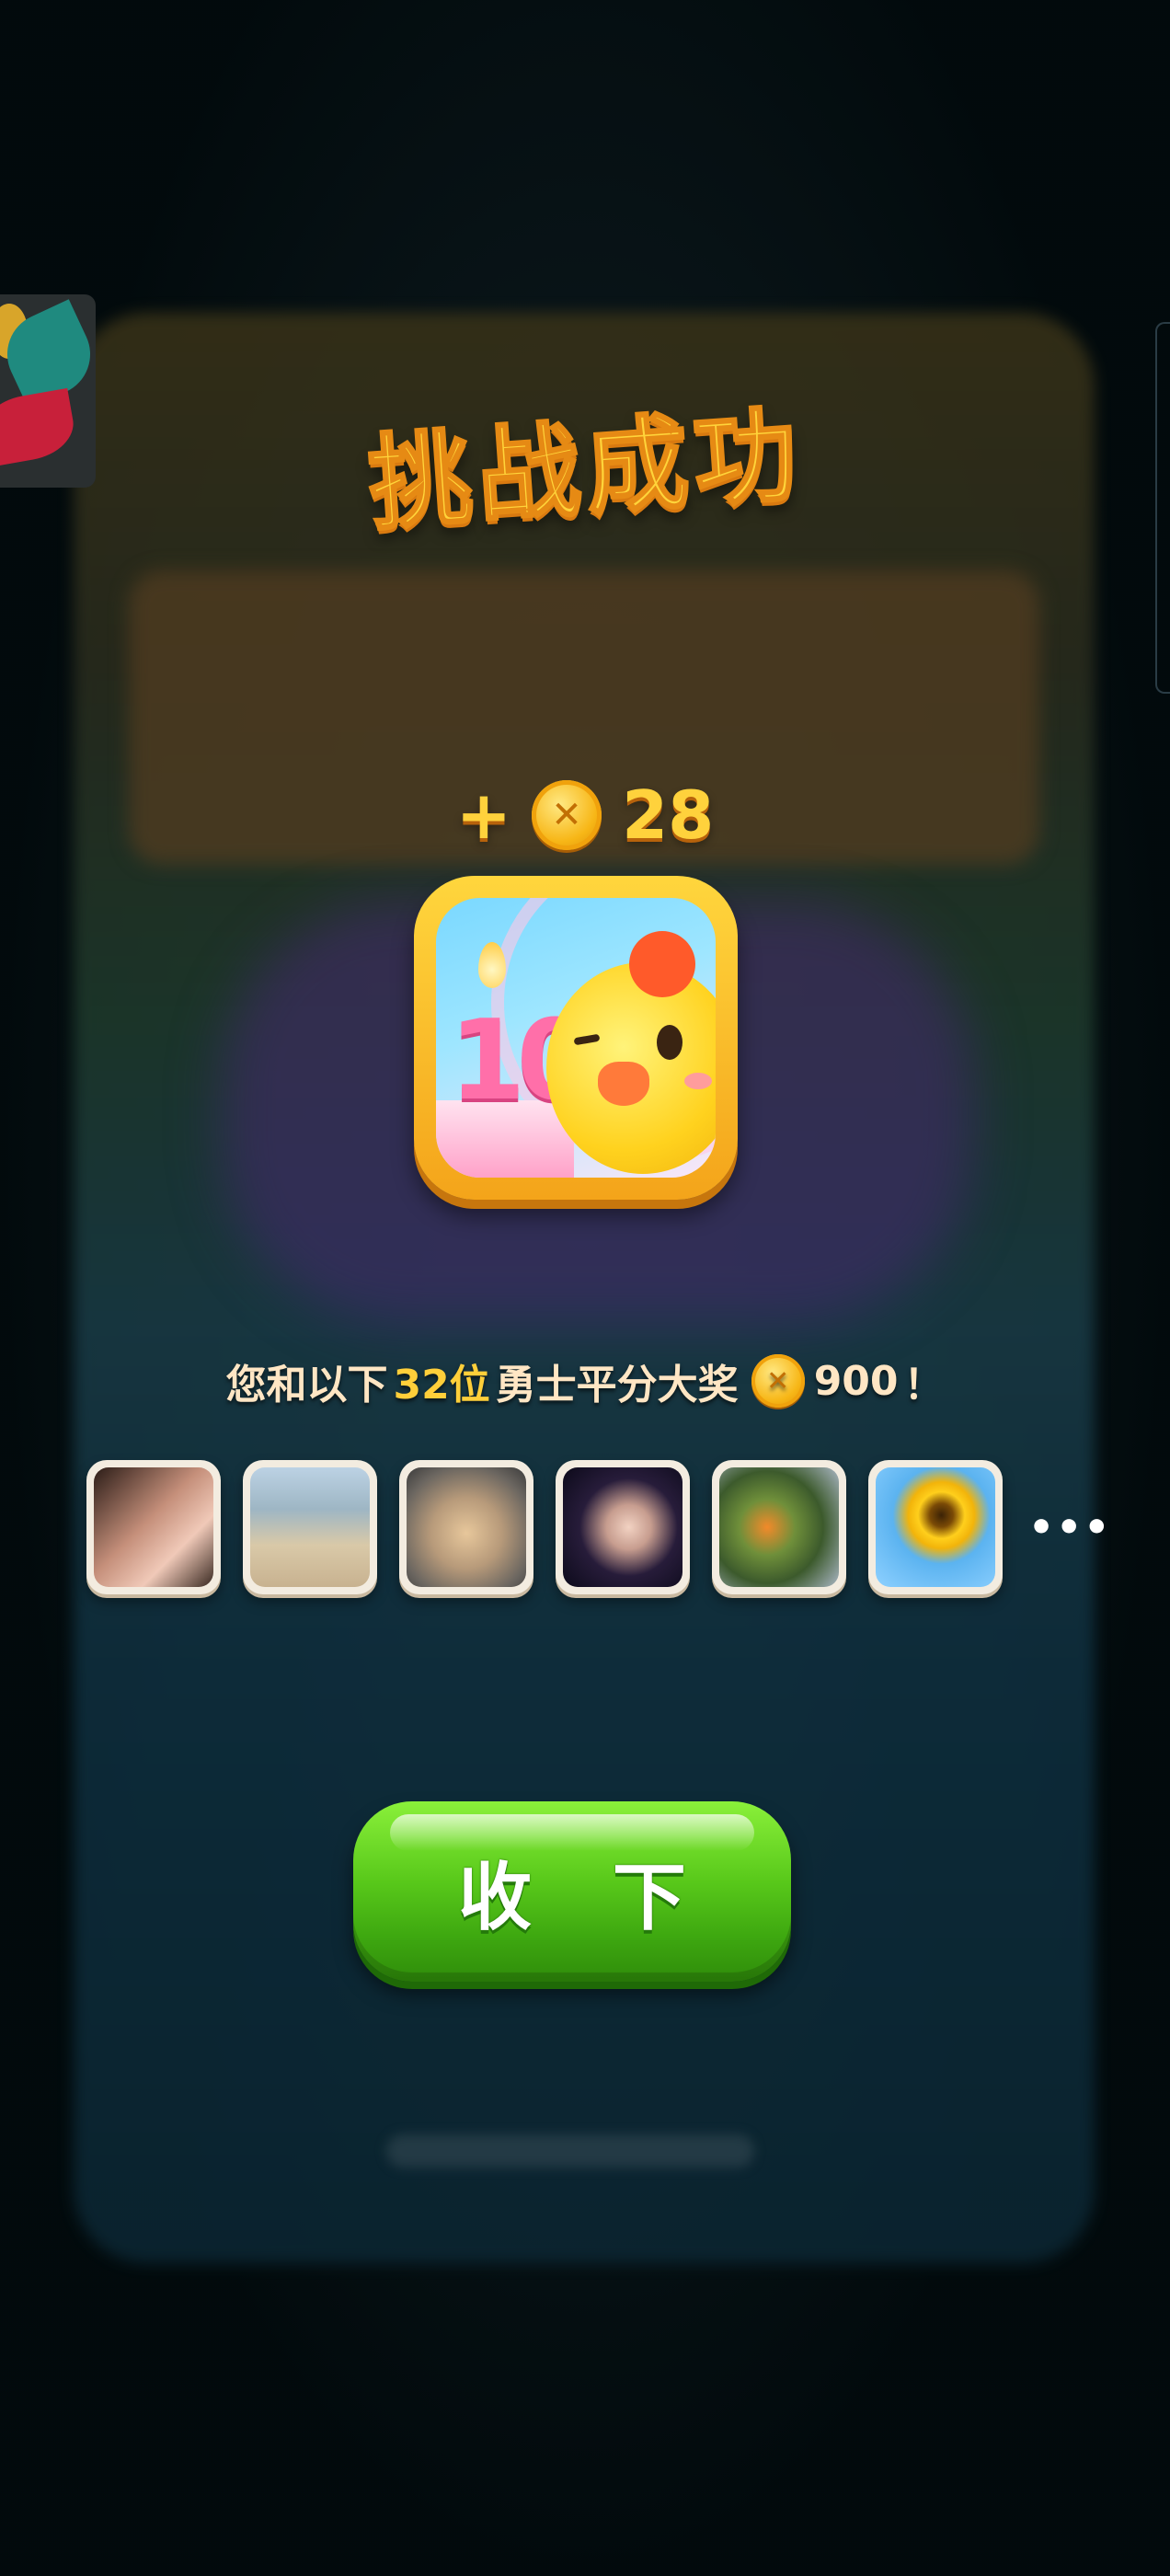 The height and width of the screenshot is (2576, 1170). I want to click on participant-count: 32位, so click(441, 1385).